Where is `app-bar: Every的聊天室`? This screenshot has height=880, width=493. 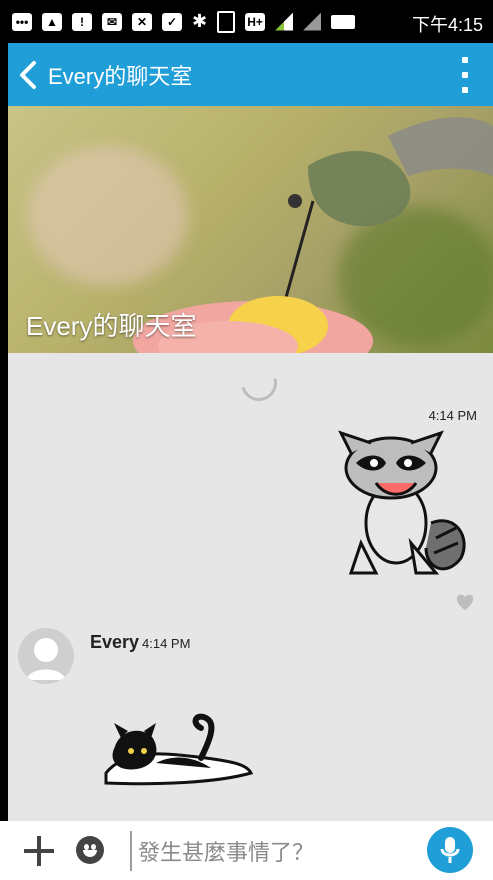 app-bar: Every的聊天室 is located at coordinates (250, 74).